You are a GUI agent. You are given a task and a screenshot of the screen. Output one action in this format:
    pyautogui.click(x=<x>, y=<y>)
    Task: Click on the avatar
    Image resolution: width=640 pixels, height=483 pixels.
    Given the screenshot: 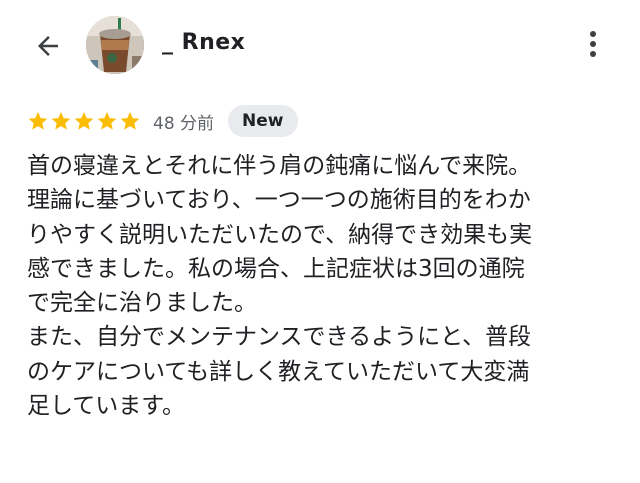 What is the action you would take?
    pyautogui.click(x=115, y=45)
    